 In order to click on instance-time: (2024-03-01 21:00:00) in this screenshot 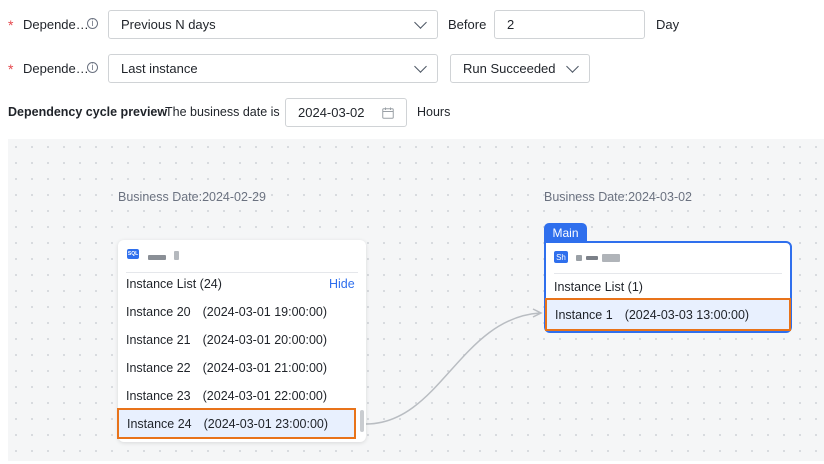, I will do `click(265, 368)`.